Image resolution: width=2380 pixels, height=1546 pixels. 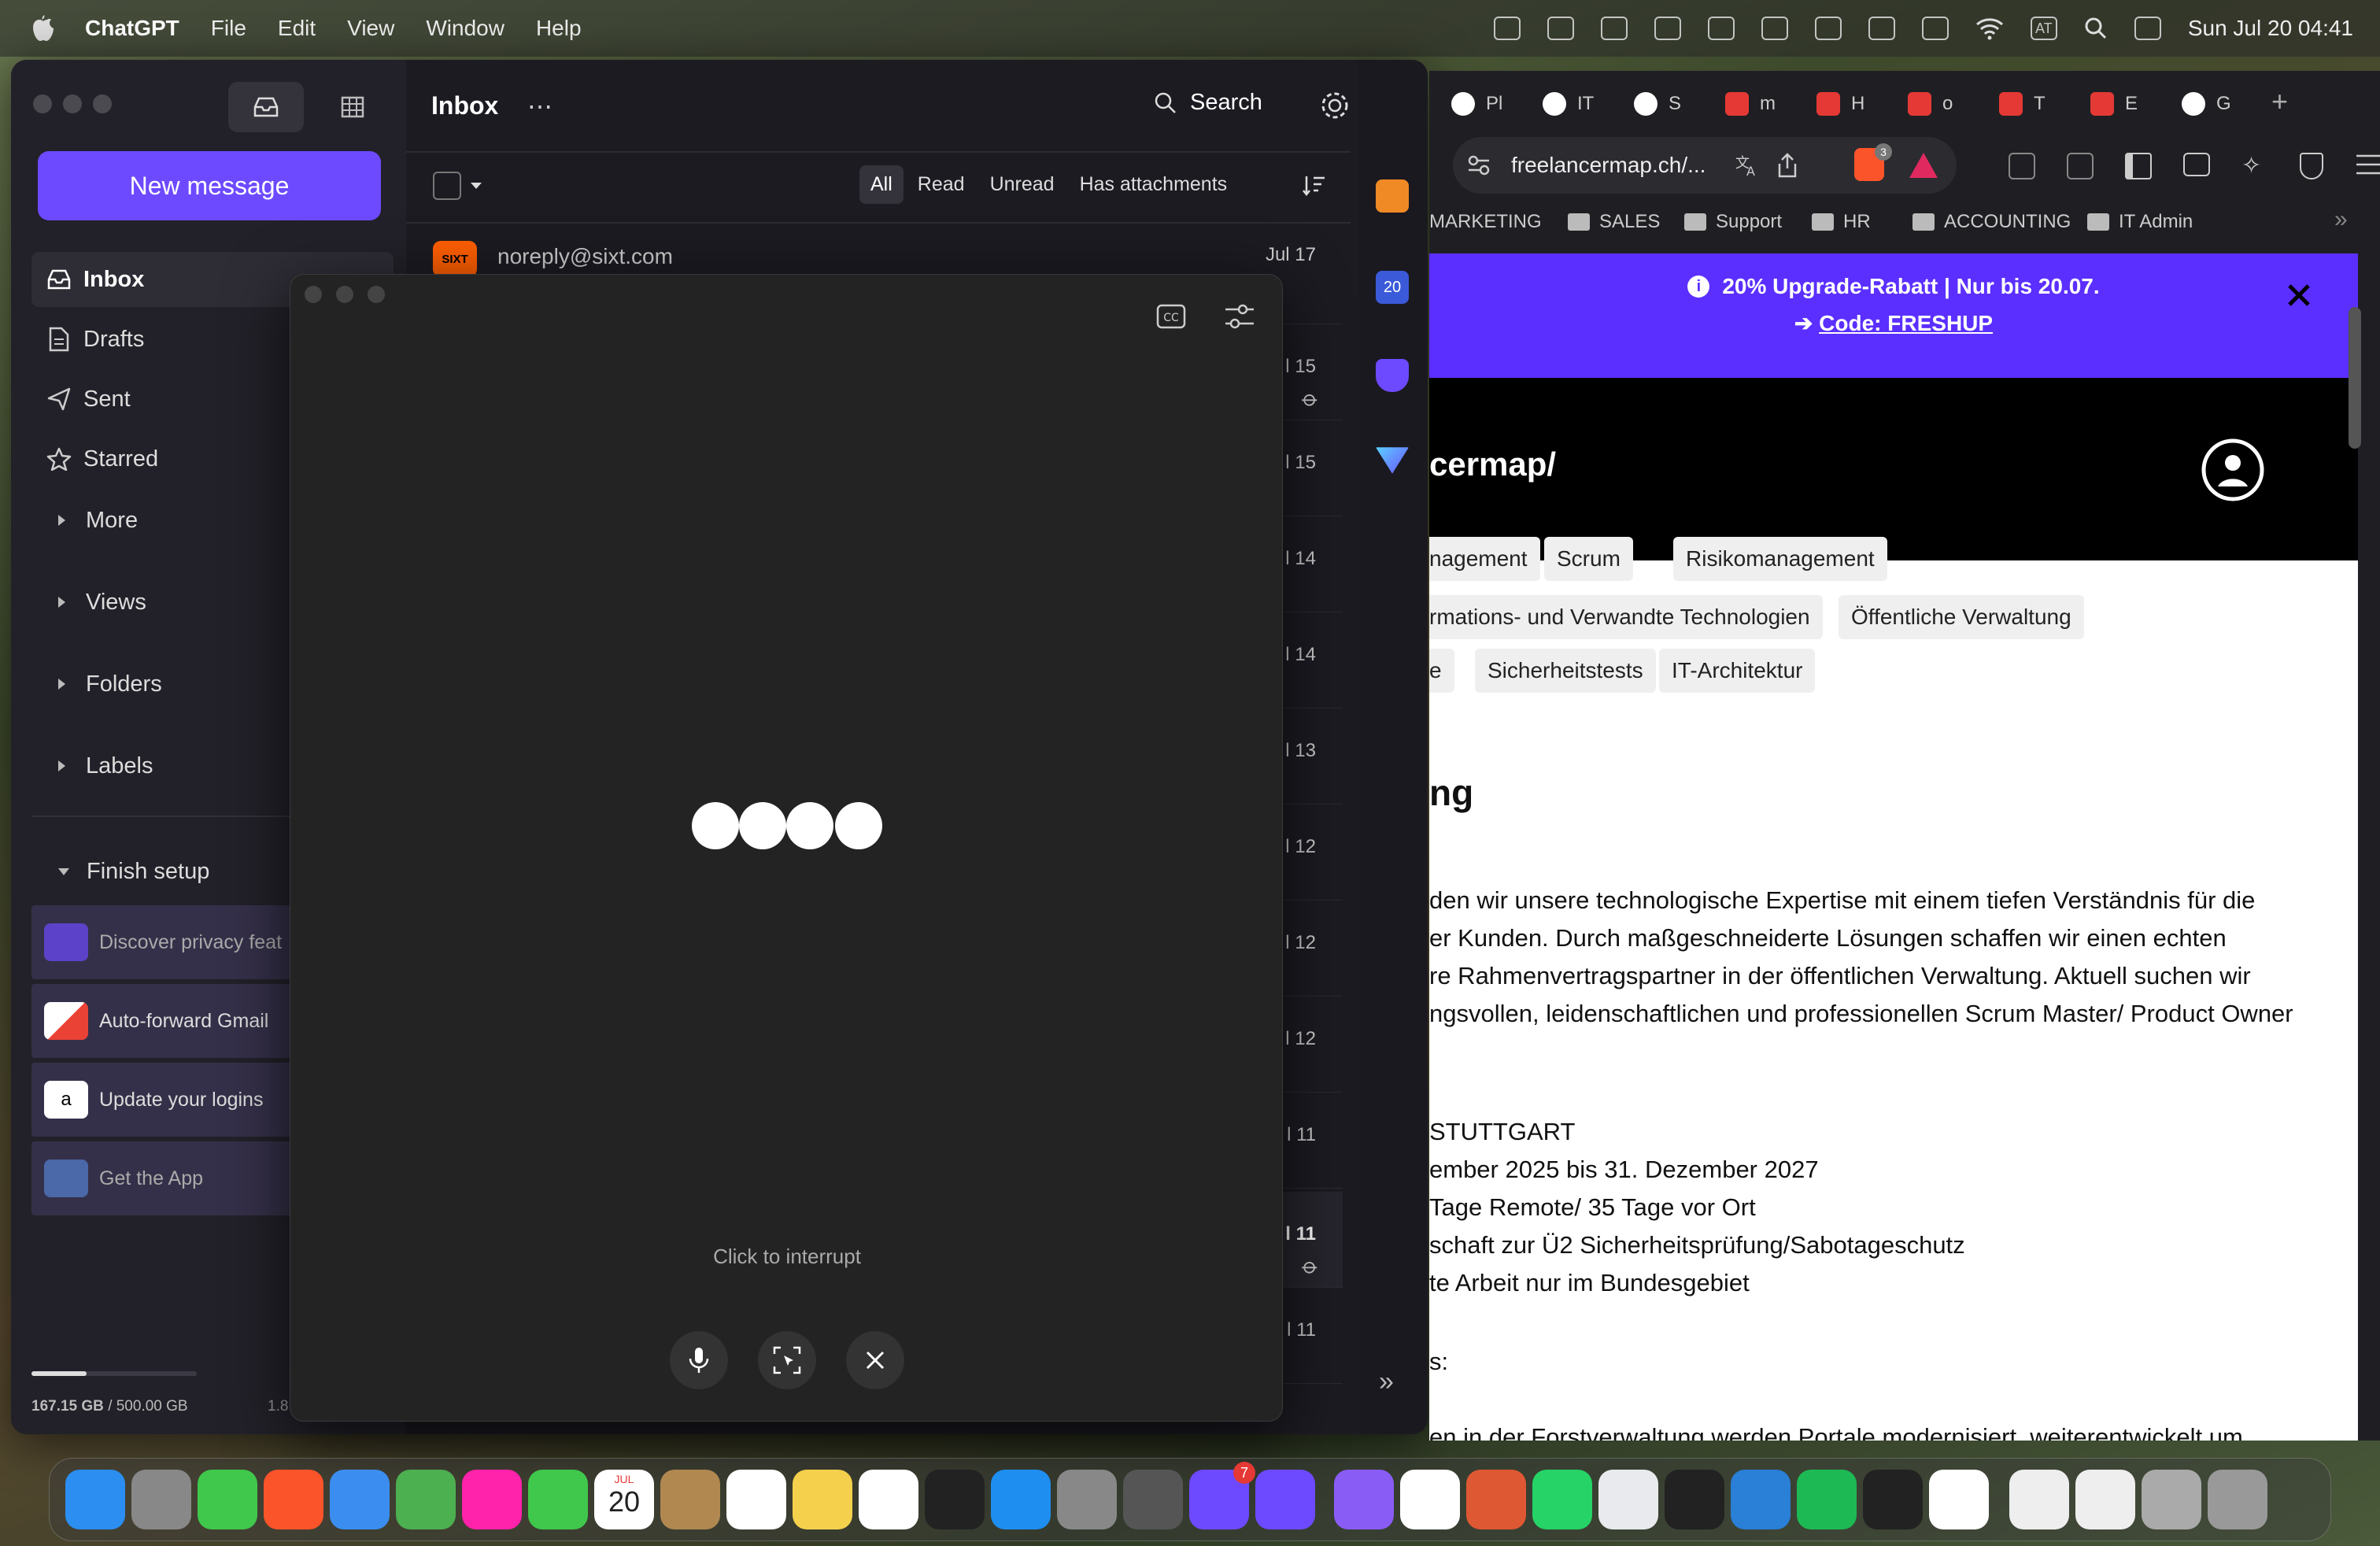 What do you see at coordinates (942, 184) in the screenshot?
I see `filter-read: Read` at bounding box center [942, 184].